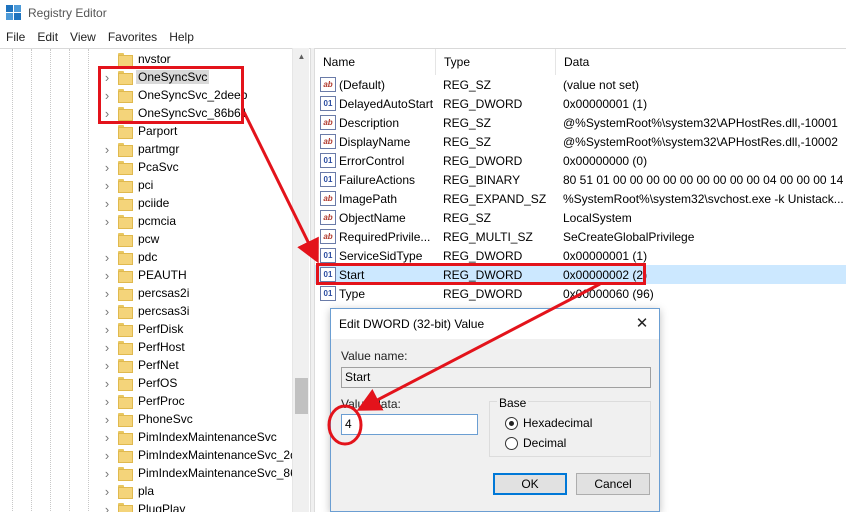 The image size is (846, 512). I want to click on cancel-button: Cancel, so click(613, 484).